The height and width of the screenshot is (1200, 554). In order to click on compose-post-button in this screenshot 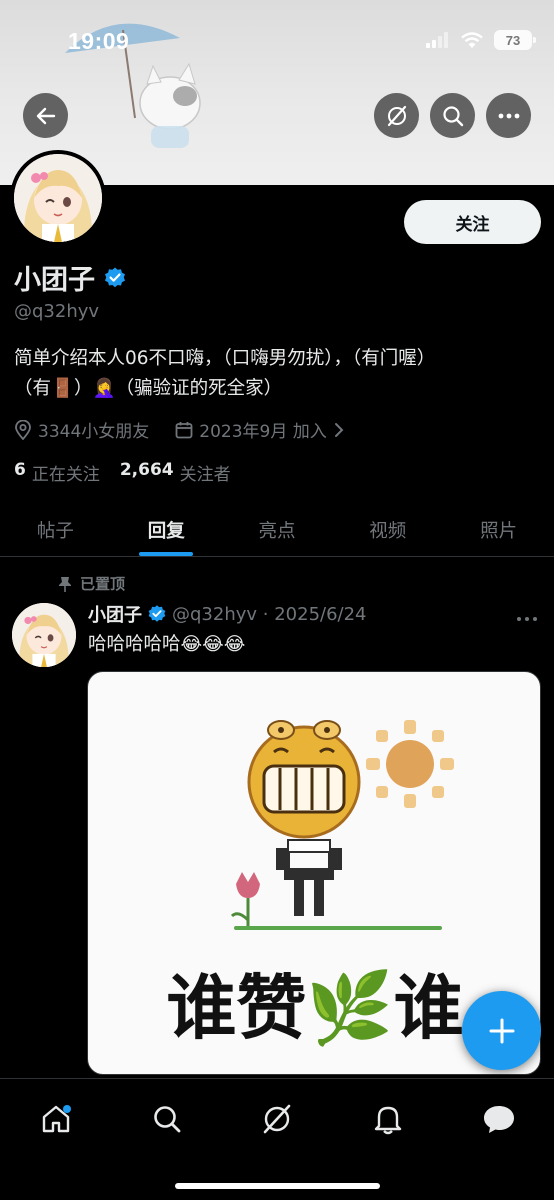, I will do `click(501, 1030)`.